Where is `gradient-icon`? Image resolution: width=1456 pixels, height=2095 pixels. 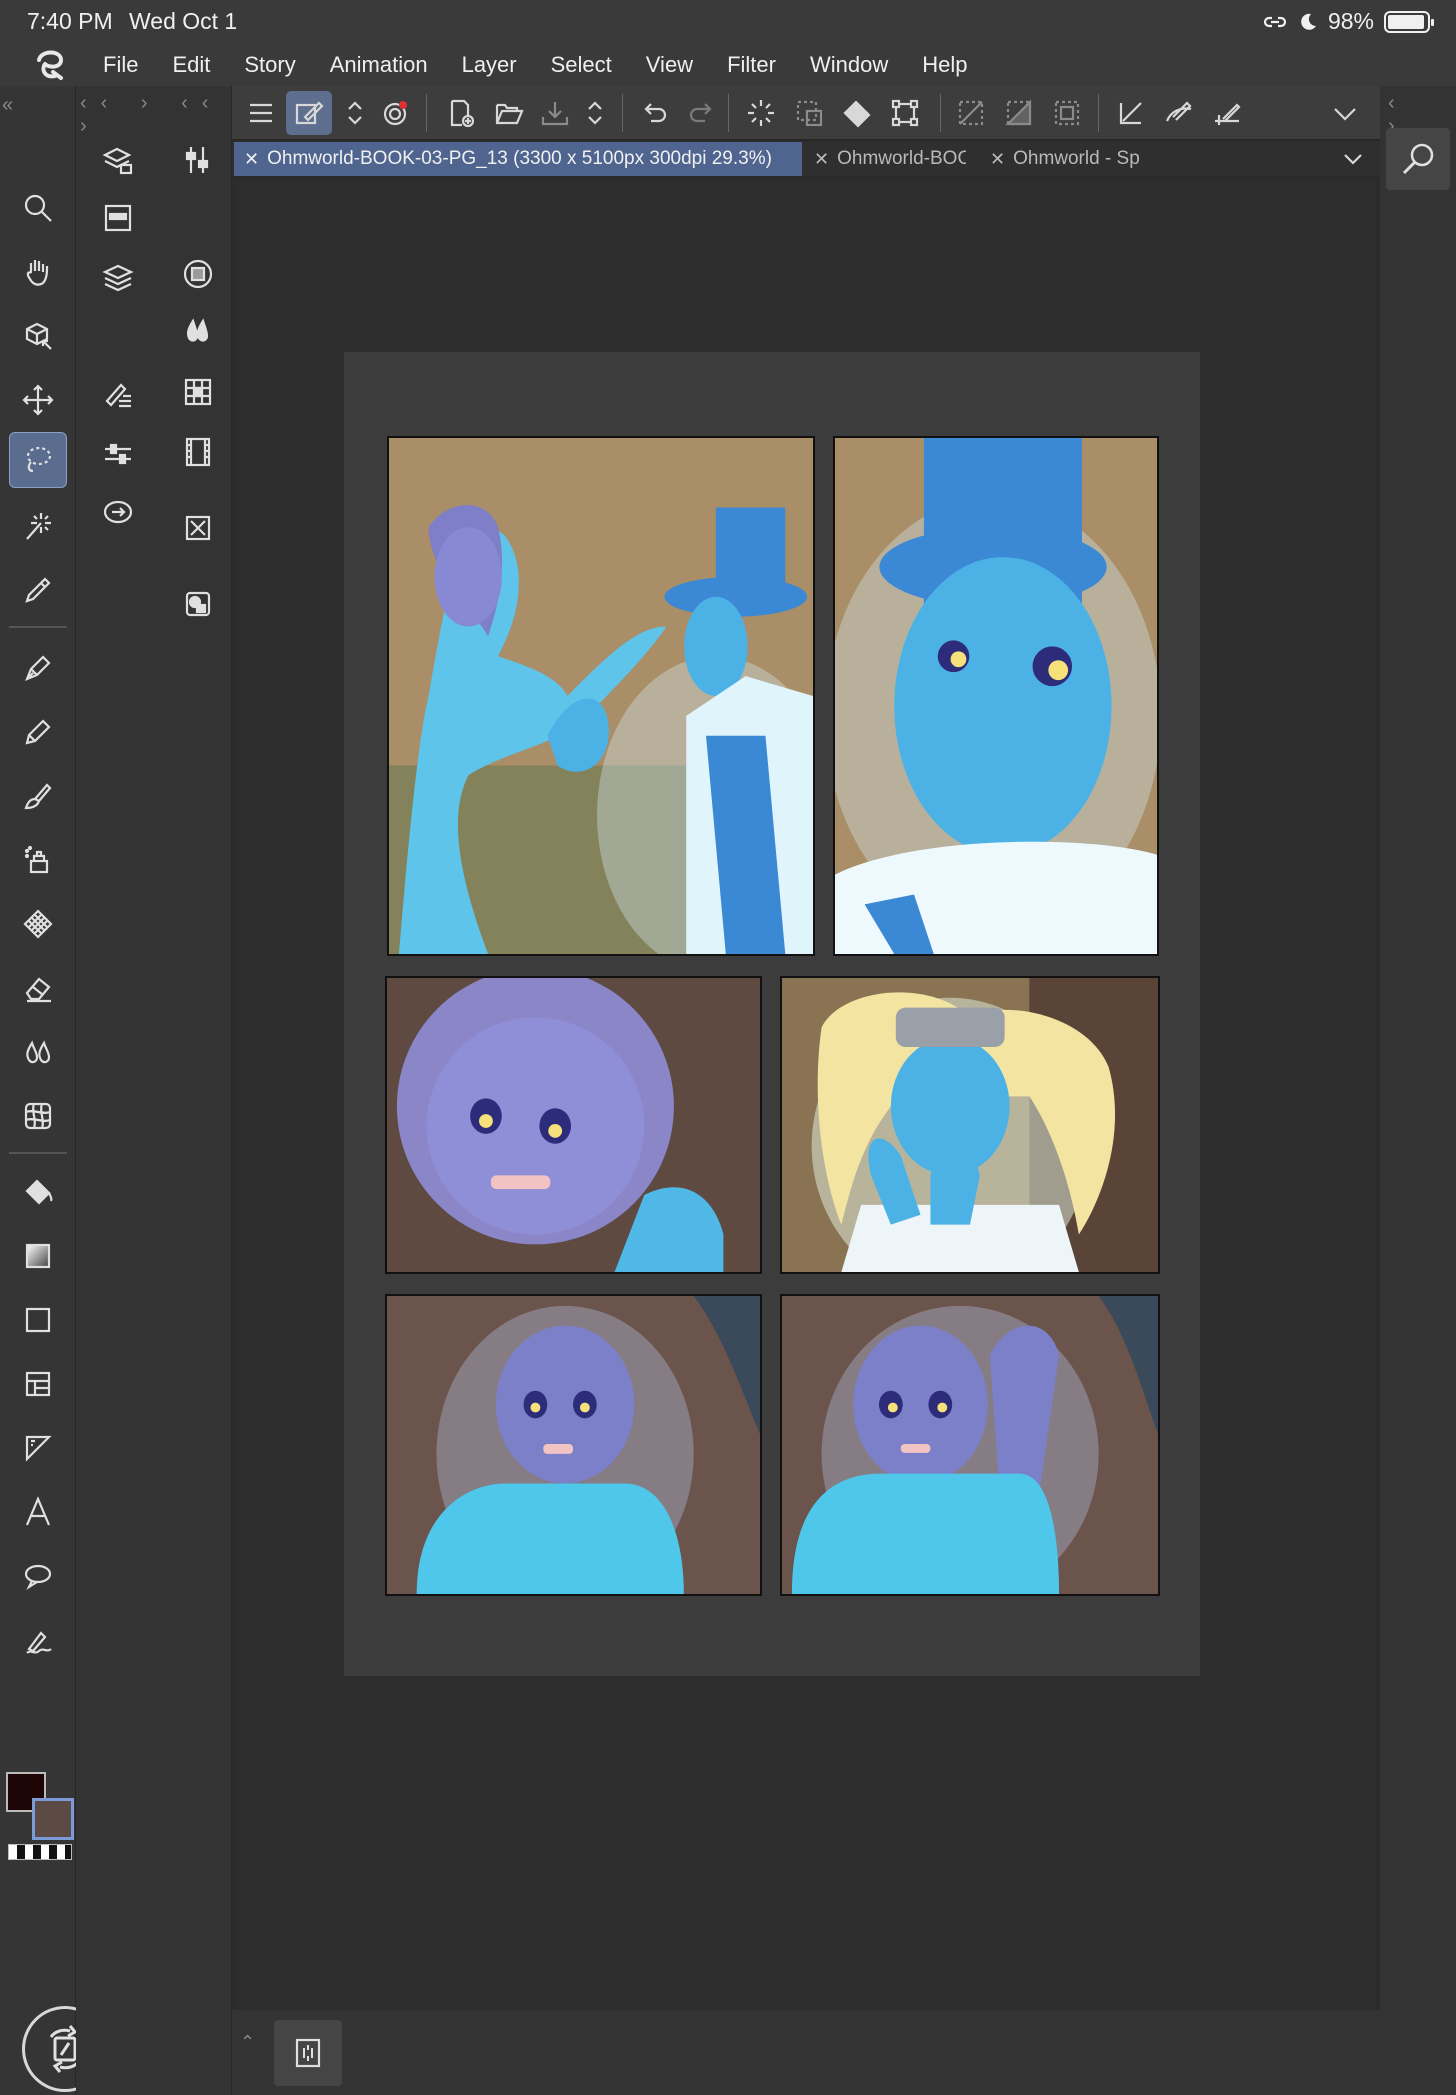
gradient-icon is located at coordinates (38, 1256).